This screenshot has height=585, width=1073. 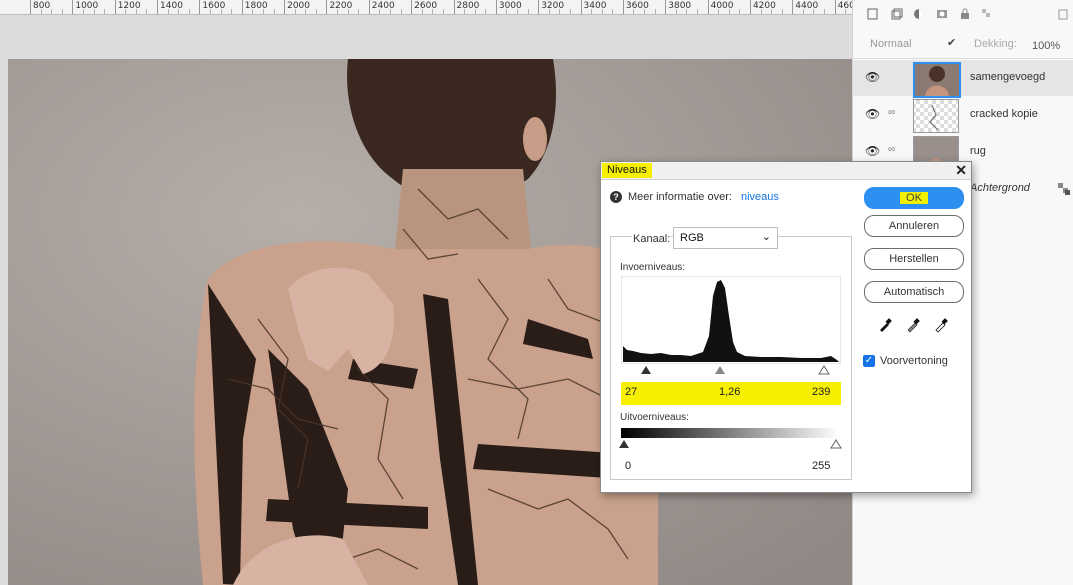 What do you see at coordinates (963, 115) in the screenshot?
I see `layer-row-cracked-kopie: 👁 ∞ cracked kopie` at bounding box center [963, 115].